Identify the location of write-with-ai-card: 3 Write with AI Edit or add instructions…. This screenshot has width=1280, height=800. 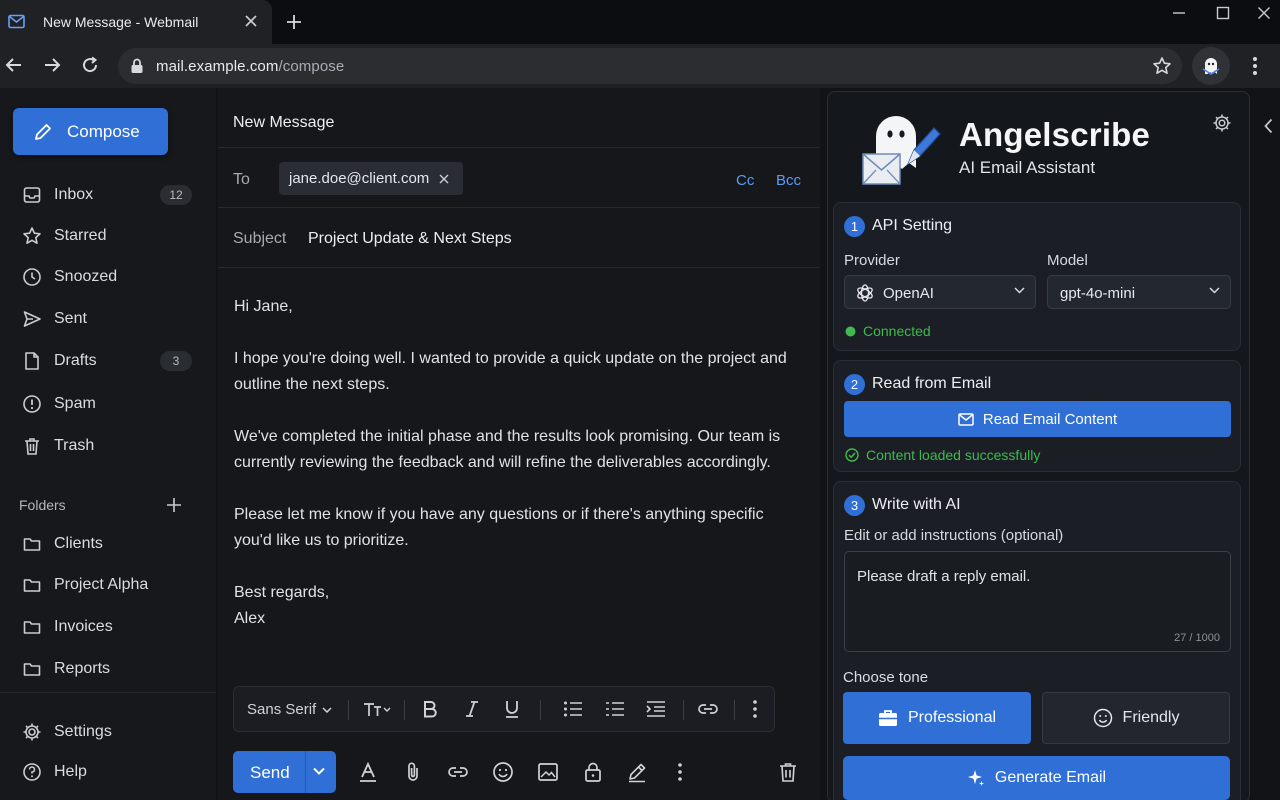
(1037, 640).